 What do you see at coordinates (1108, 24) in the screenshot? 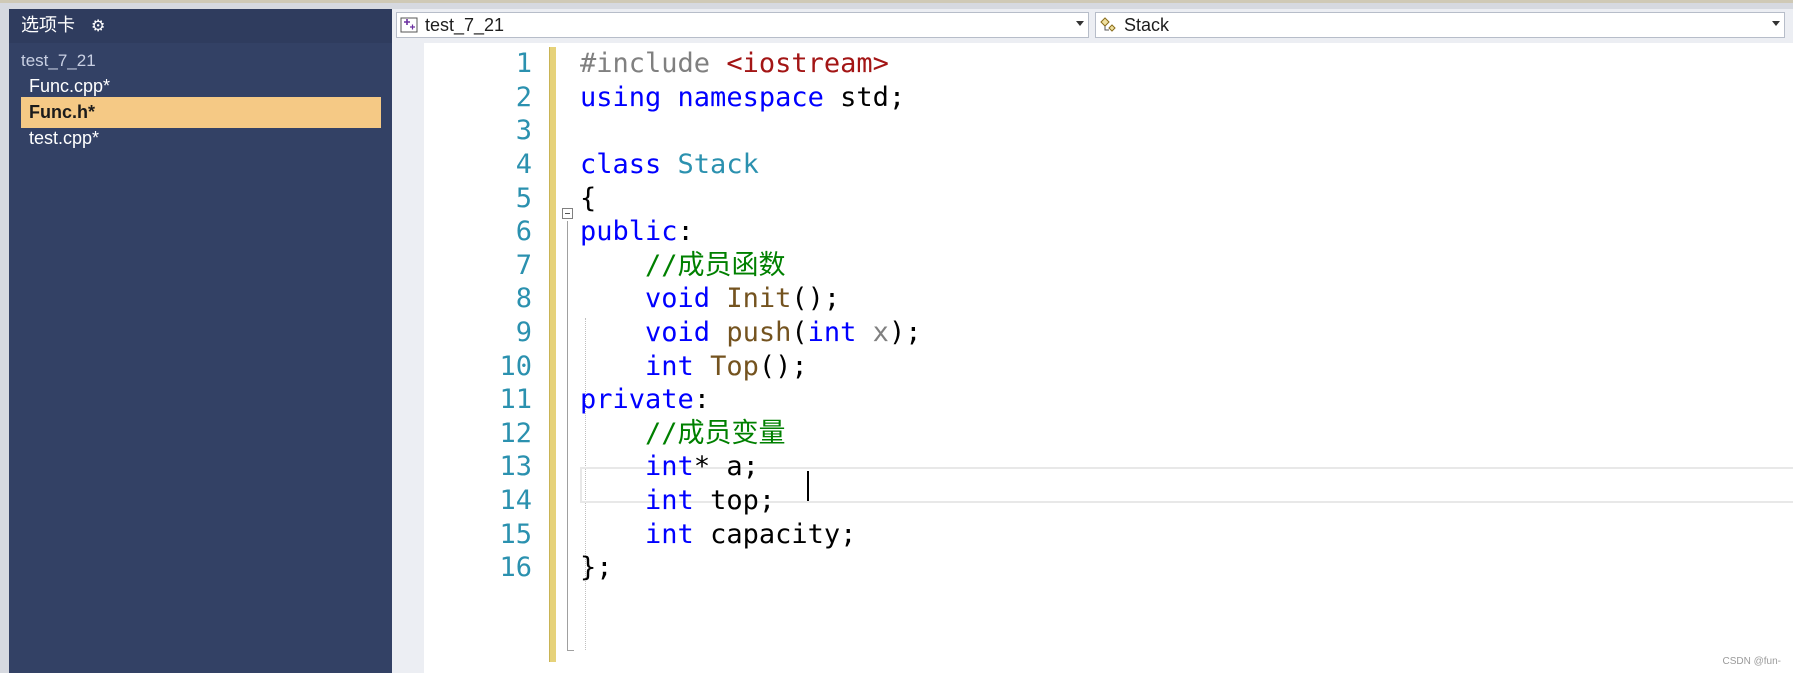
I see `class-icon` at bounding box center [1108, 24].